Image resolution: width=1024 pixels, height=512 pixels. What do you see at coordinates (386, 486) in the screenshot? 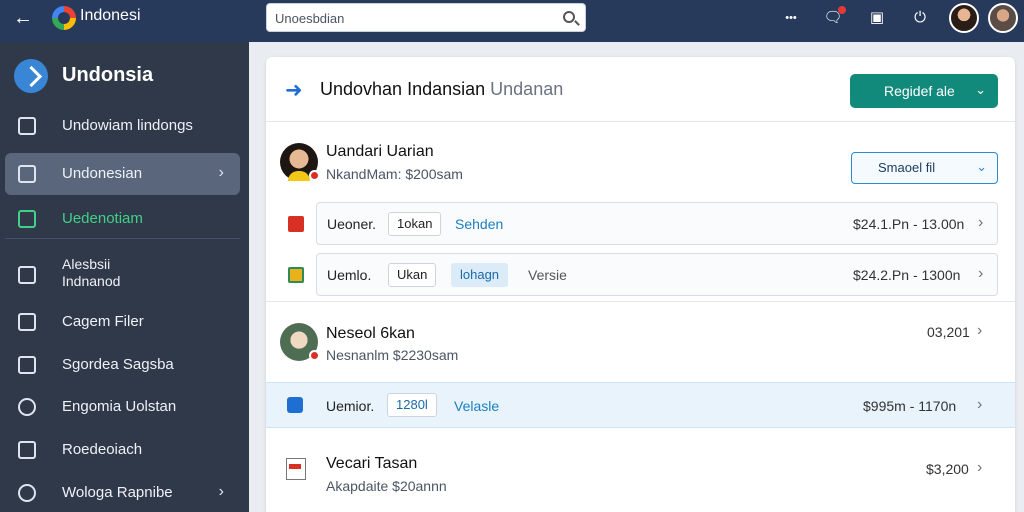
I see `user-subtitle: Akapdaite $20annn` at bounding box center [386, 486].